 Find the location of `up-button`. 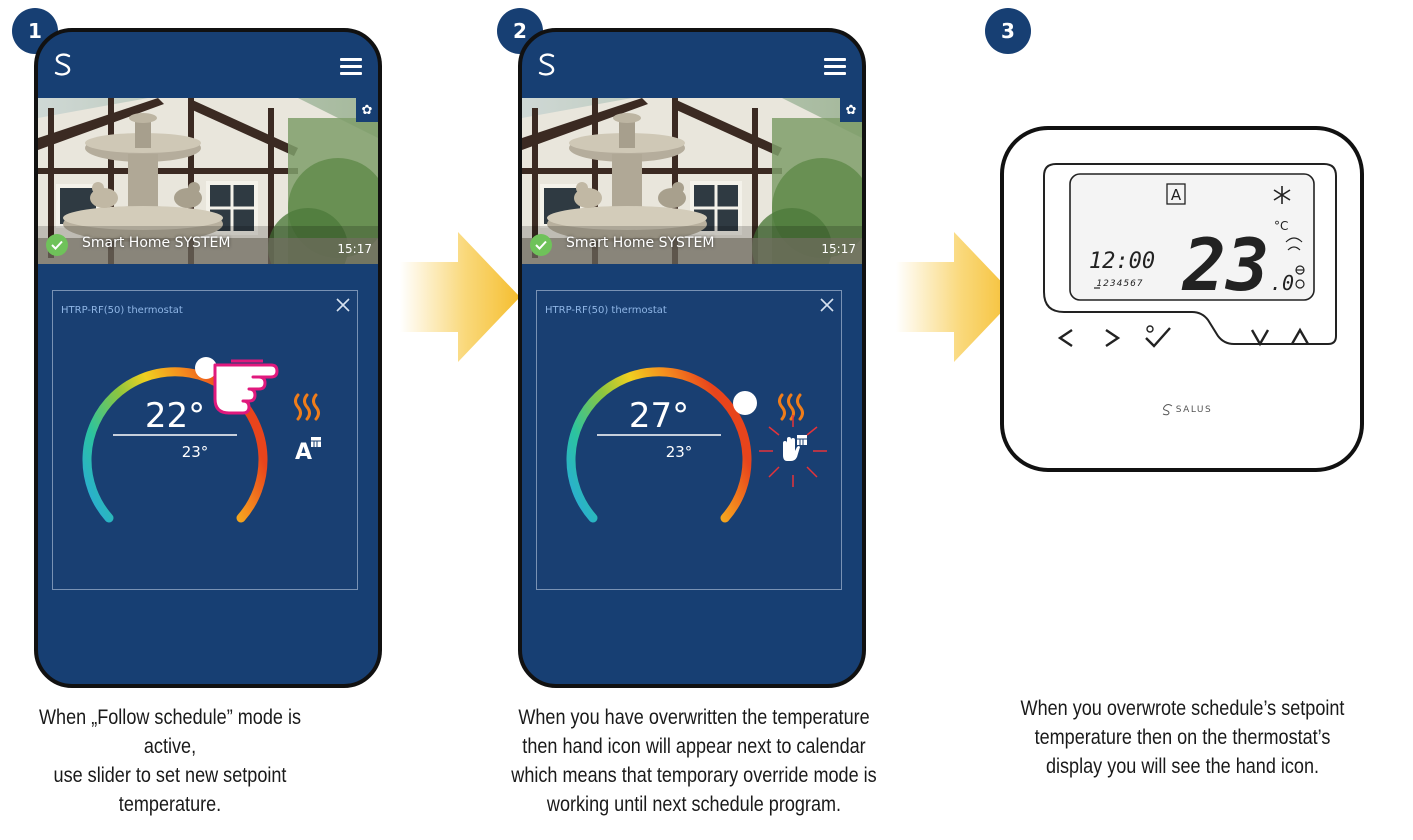

up-button is located at coordinates (1300, 336).